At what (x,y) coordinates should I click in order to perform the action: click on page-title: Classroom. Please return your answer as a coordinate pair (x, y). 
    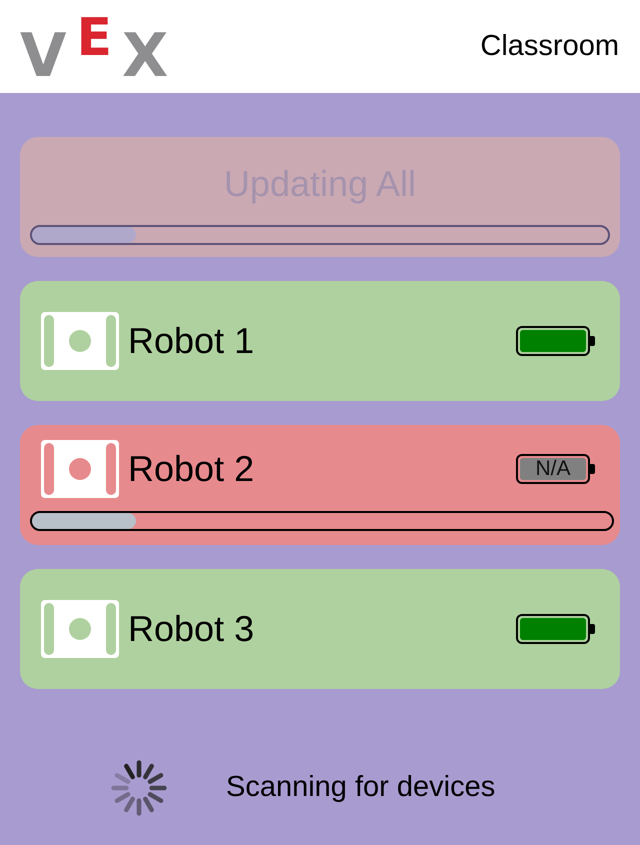
    Looking at the image, I should click on (549, 46).